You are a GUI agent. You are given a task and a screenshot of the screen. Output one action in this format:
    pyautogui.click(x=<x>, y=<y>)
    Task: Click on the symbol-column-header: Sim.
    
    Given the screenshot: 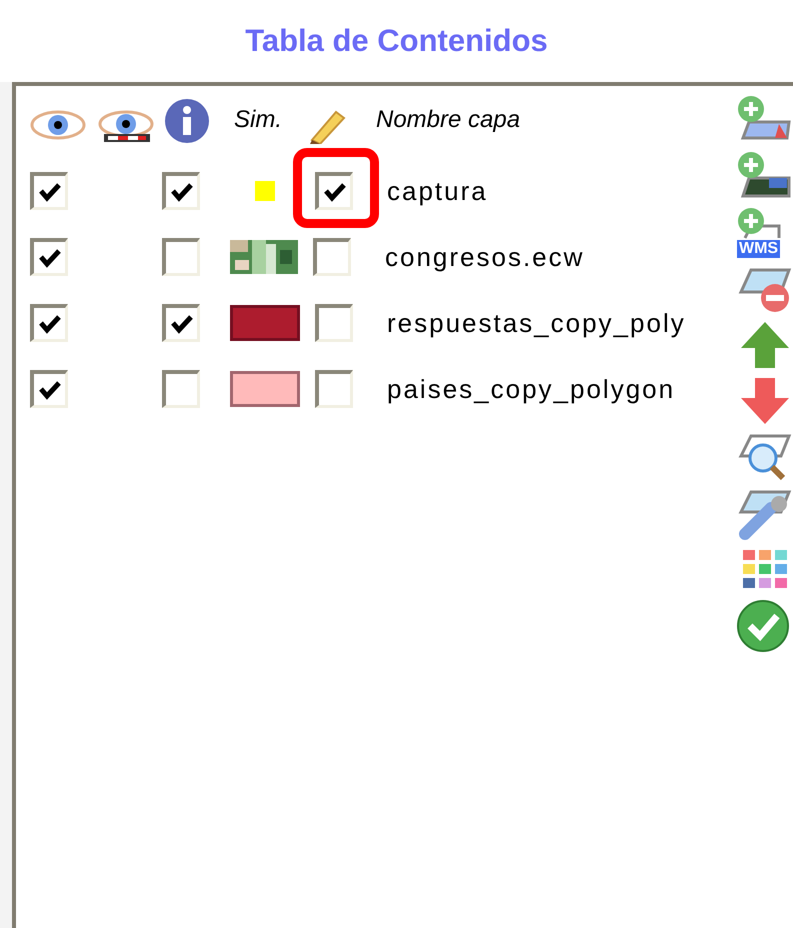 What is the action you would take?
    pyautogui.click(x=258, y=120)
    